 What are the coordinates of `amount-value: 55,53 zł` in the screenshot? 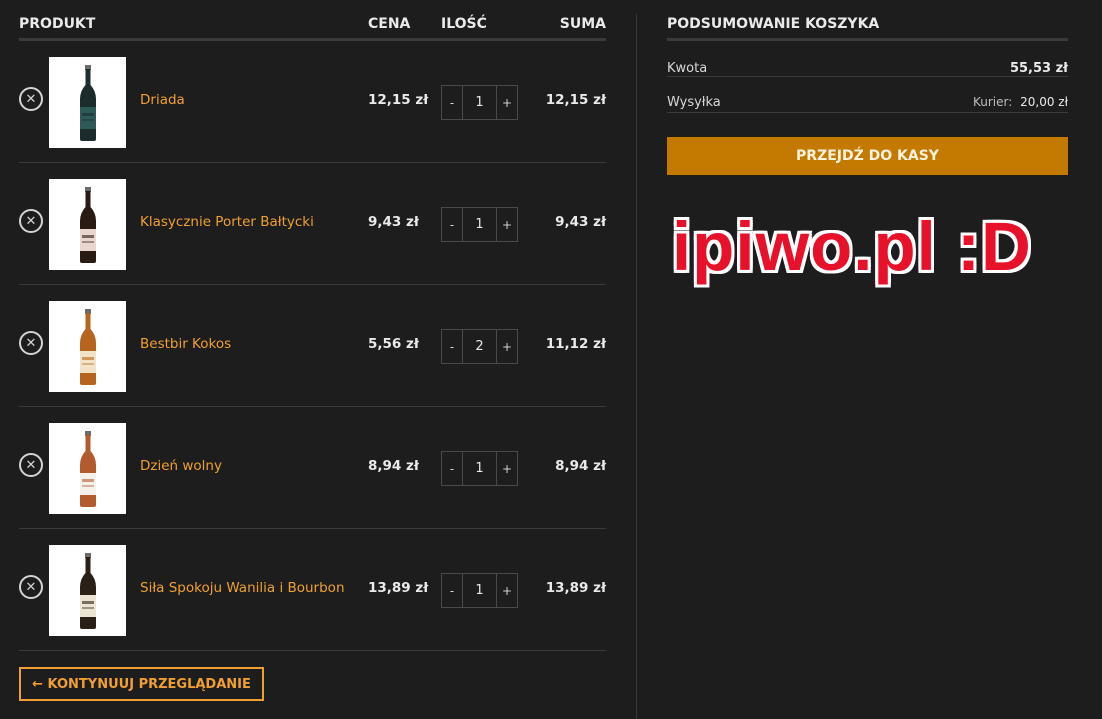 It's located at (1038, 68).